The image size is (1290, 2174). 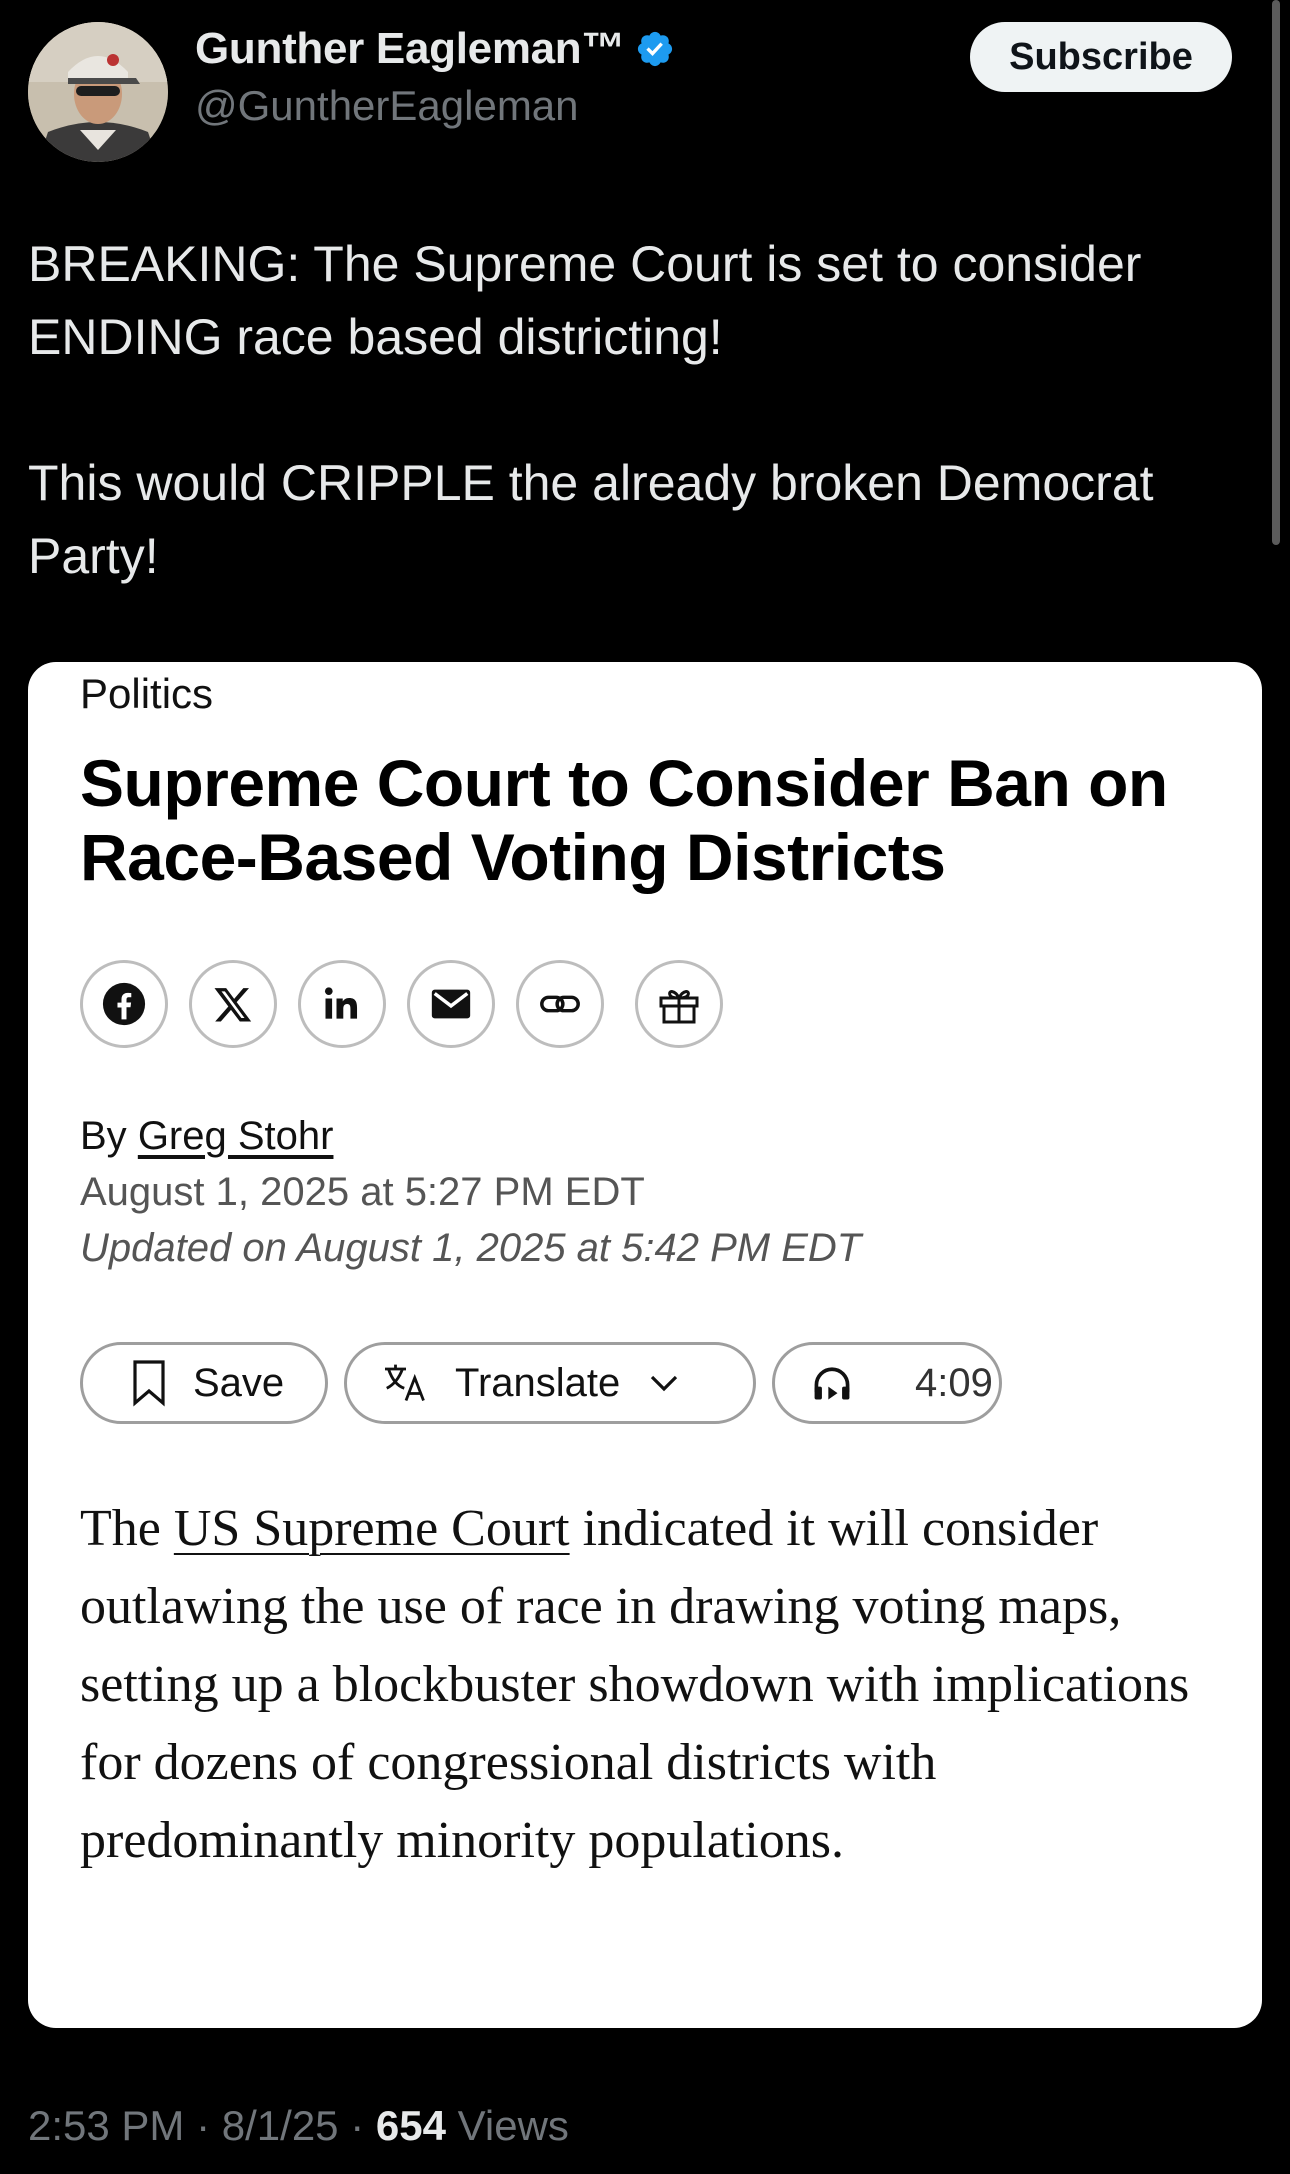 I want to click on translate-button: Translate, so click(x=550, y=1383).